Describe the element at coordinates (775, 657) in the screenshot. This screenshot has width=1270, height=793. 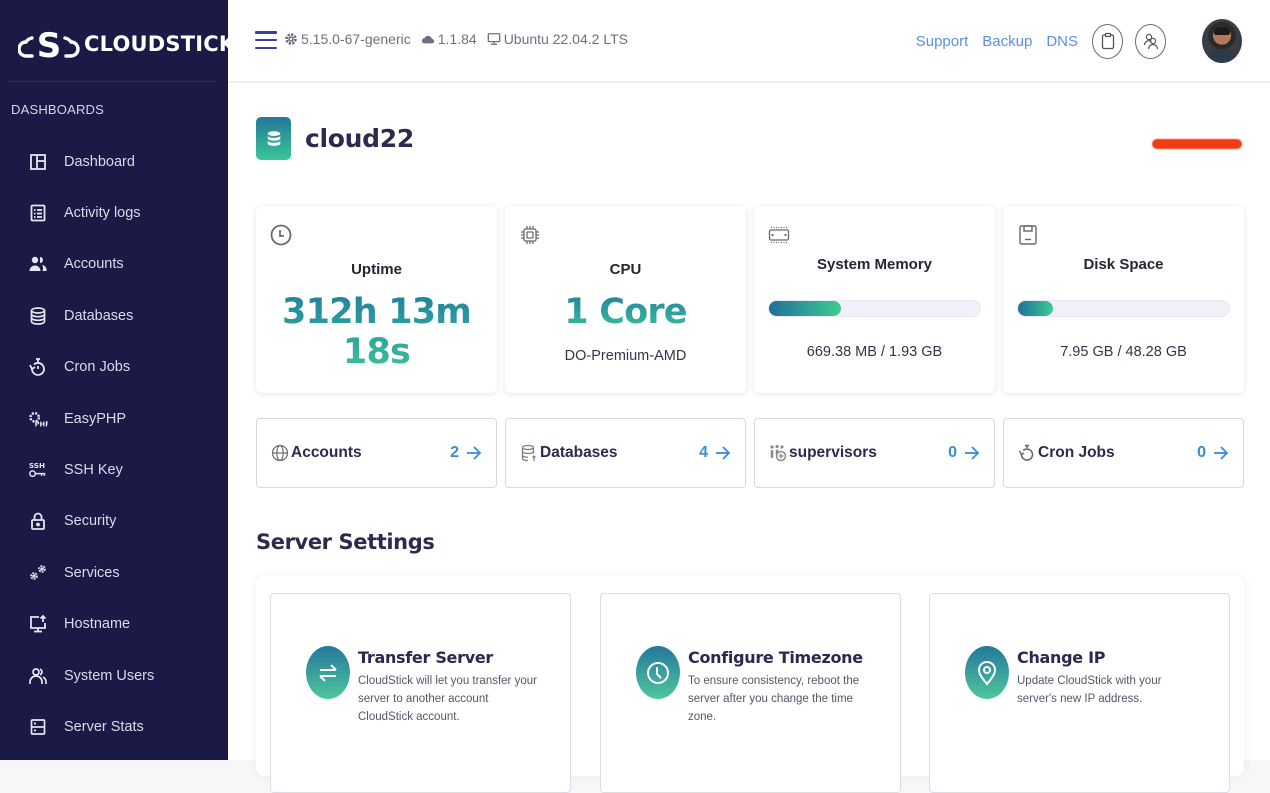
I see `card-title: Configure Timezone` at that location.